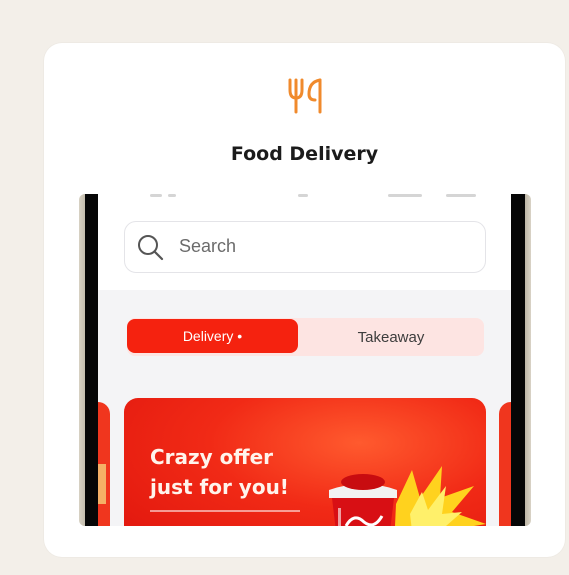 The height and width of the screenshot is (575, 569). Describe the element at coordinates (151, 248) in the screenshot. I see `search-icon` at that location.